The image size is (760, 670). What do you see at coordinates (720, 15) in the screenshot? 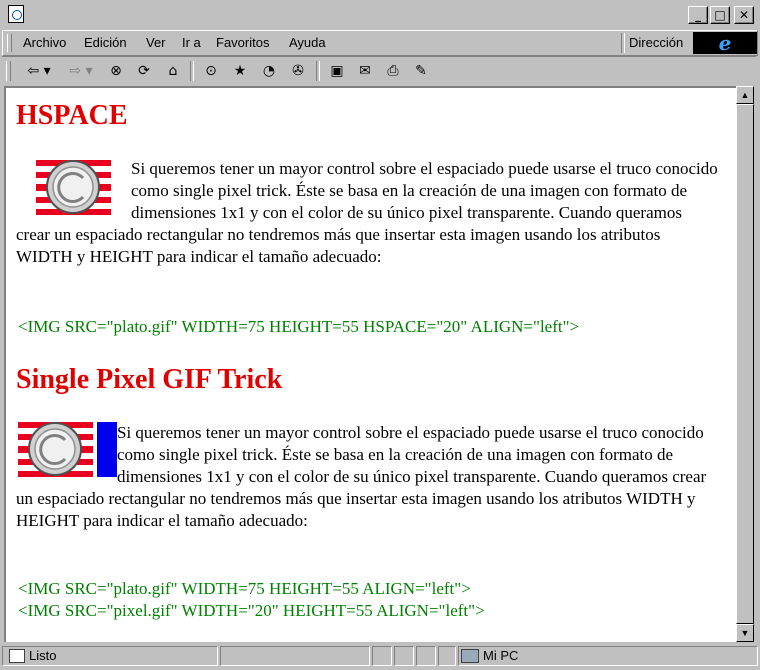
I see `maximize-button: □` at bounding box center [720, 15].